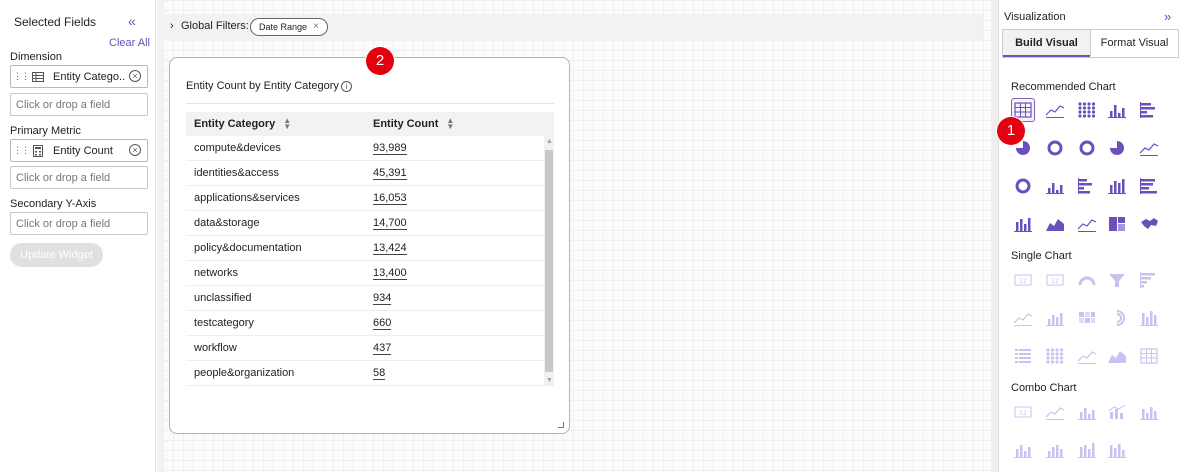 The width and height of the screenshot is (1184, 472). What do you see at coordinates (1149, 356) in the screenshot?
I see `pivot-table-icon` at bounding box center [1149, 356].